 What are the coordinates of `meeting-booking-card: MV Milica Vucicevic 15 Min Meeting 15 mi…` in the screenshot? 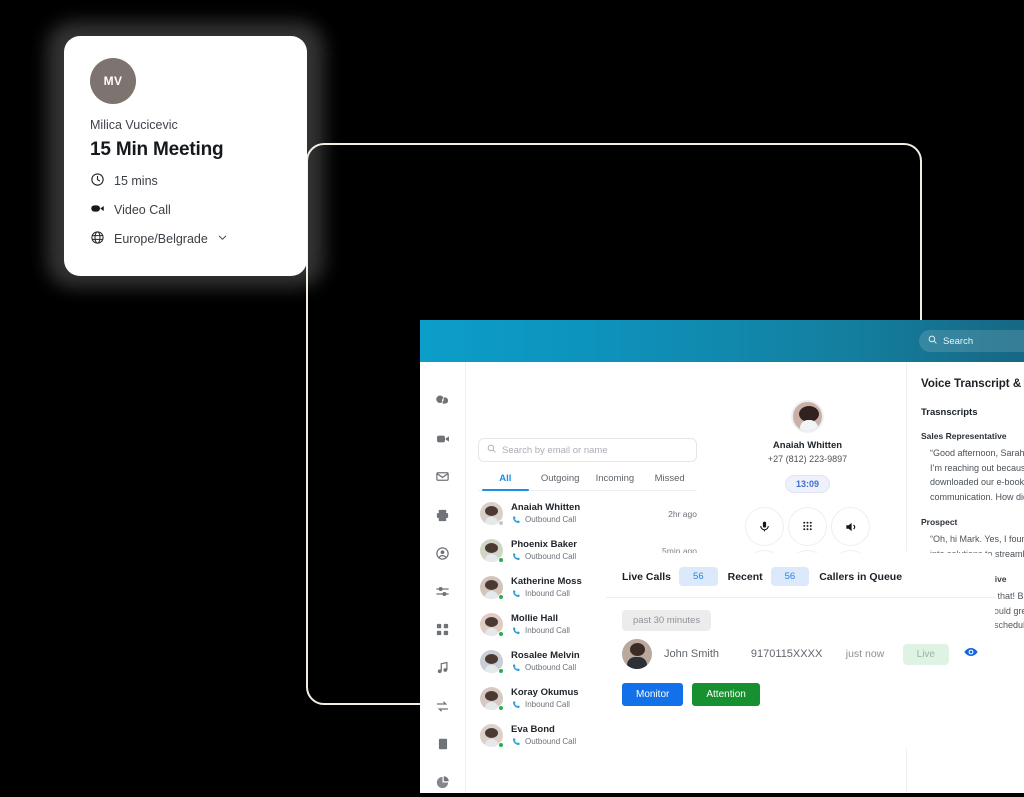 It's located at (185, 156).